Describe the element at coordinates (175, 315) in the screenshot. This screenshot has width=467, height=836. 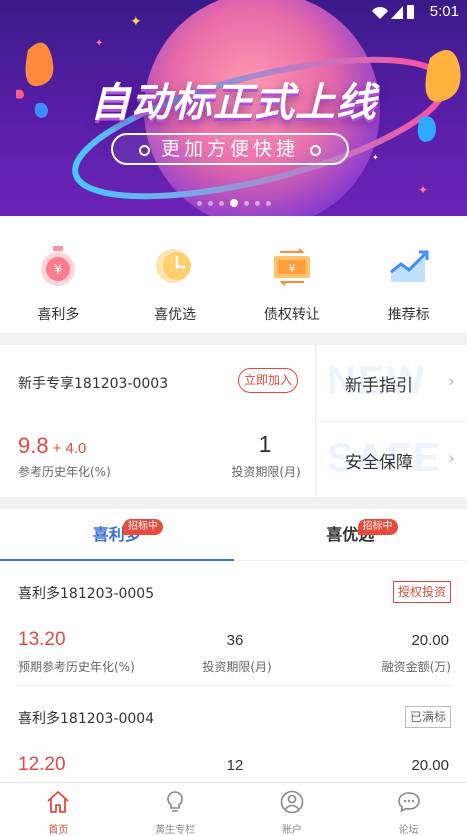
I see `category-label: 喜优选` at that location.